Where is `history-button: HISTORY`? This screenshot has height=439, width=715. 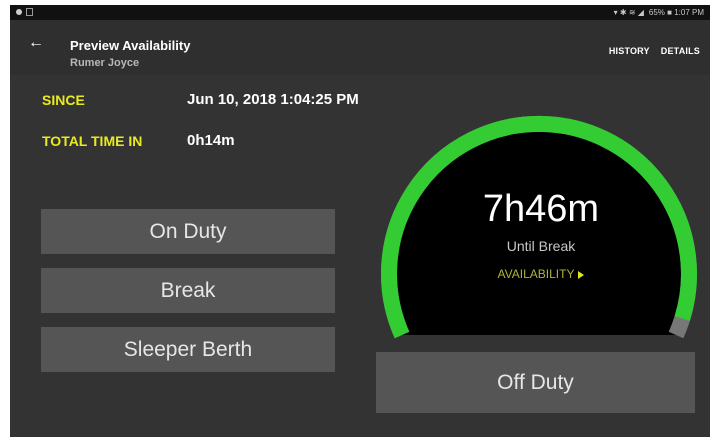
history-button: HISTORY is located at coordinates (629, 51).